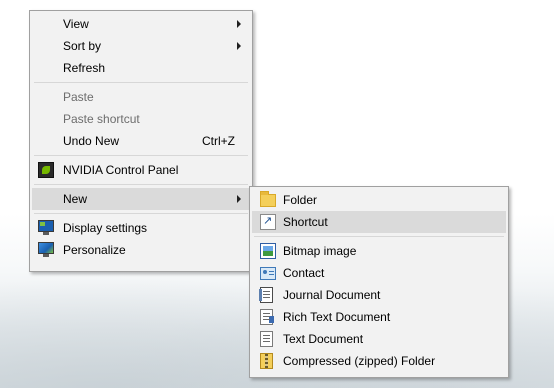 The image size is (554, 388). I want to click on menu-item-display-settings: Display settings, so click(141, 228).